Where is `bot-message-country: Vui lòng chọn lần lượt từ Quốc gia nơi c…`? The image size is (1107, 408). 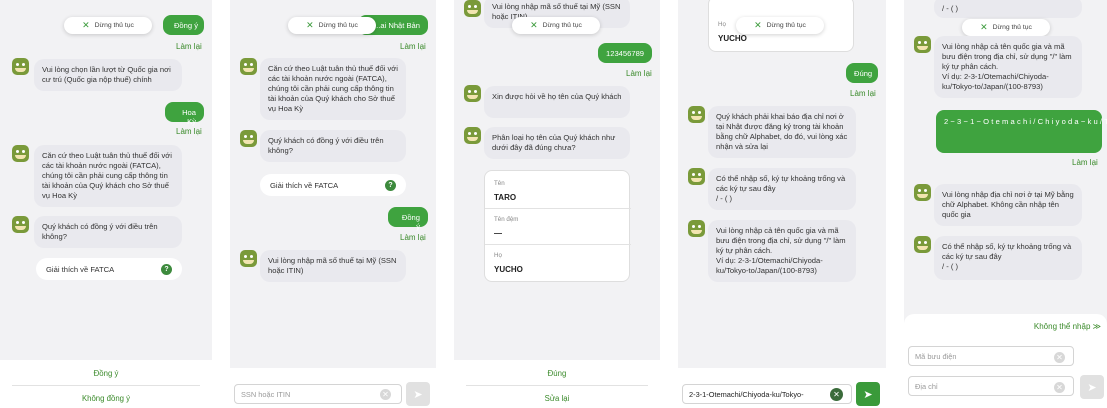 bot-message-country: Vui lòng chọn lần lượt từ Quốc gia nơi c… is located at coordinates (108, 75).